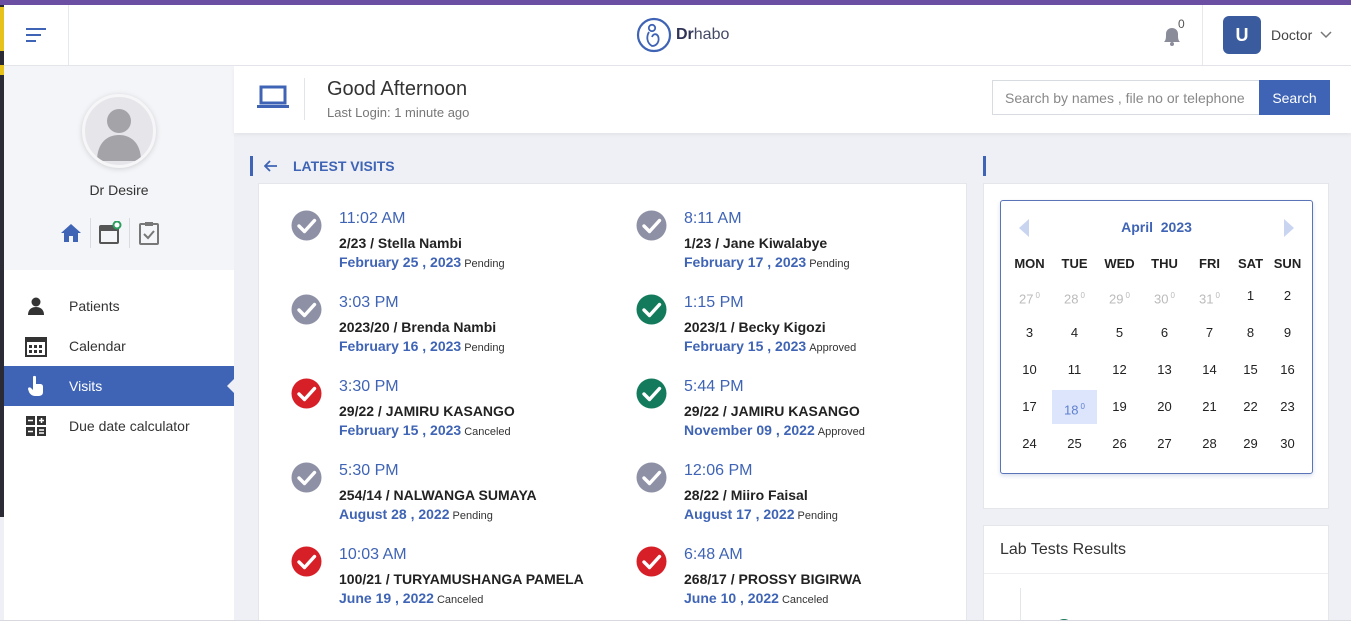 The image size is (1351, 631). What do you see at coordinates (756, 598) in the screenshot?
I see `visit-date-line: June 10 , 2022 Canceled` at bounding box center [756, 598].